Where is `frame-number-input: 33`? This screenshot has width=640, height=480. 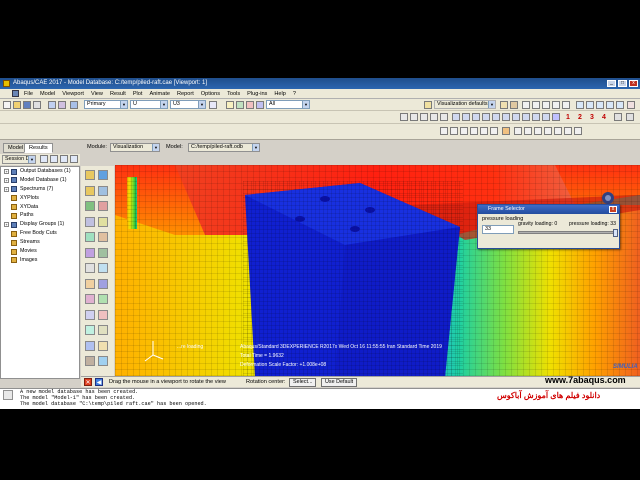
frame-number-input: 33 is located at coordinates (498, 229).